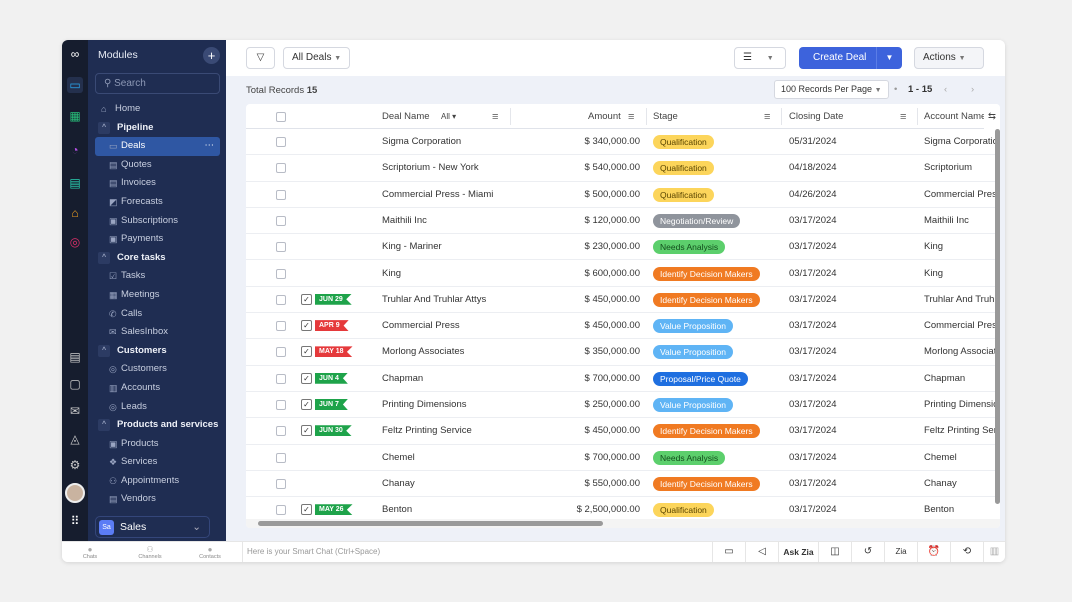 The height and width of the screenshot is (602, 1072). Describe the element at coordinates (962, 221) in the screenshot. I see `account-name: Maithili Inc` at that location.